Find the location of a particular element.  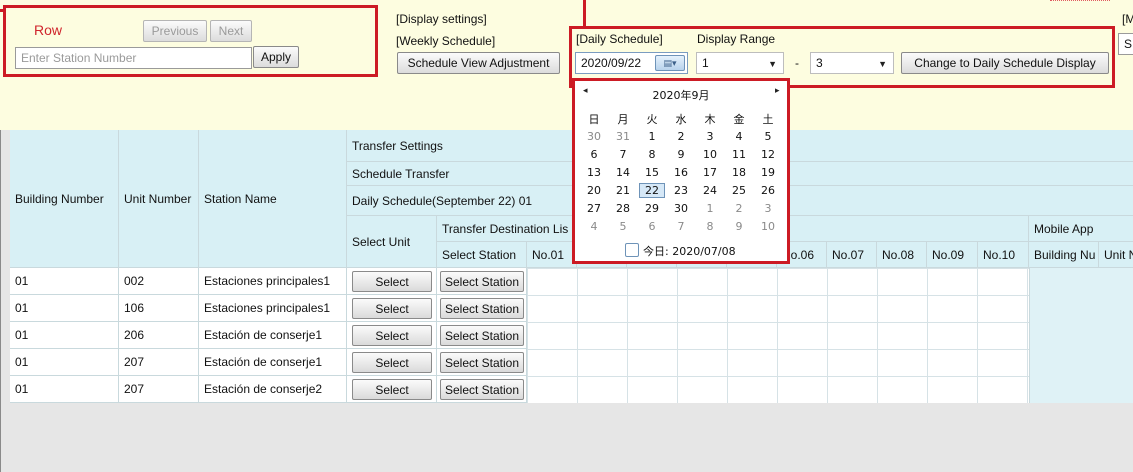

range-from-select: 1 ▼ is located at coordinates (740, 63).